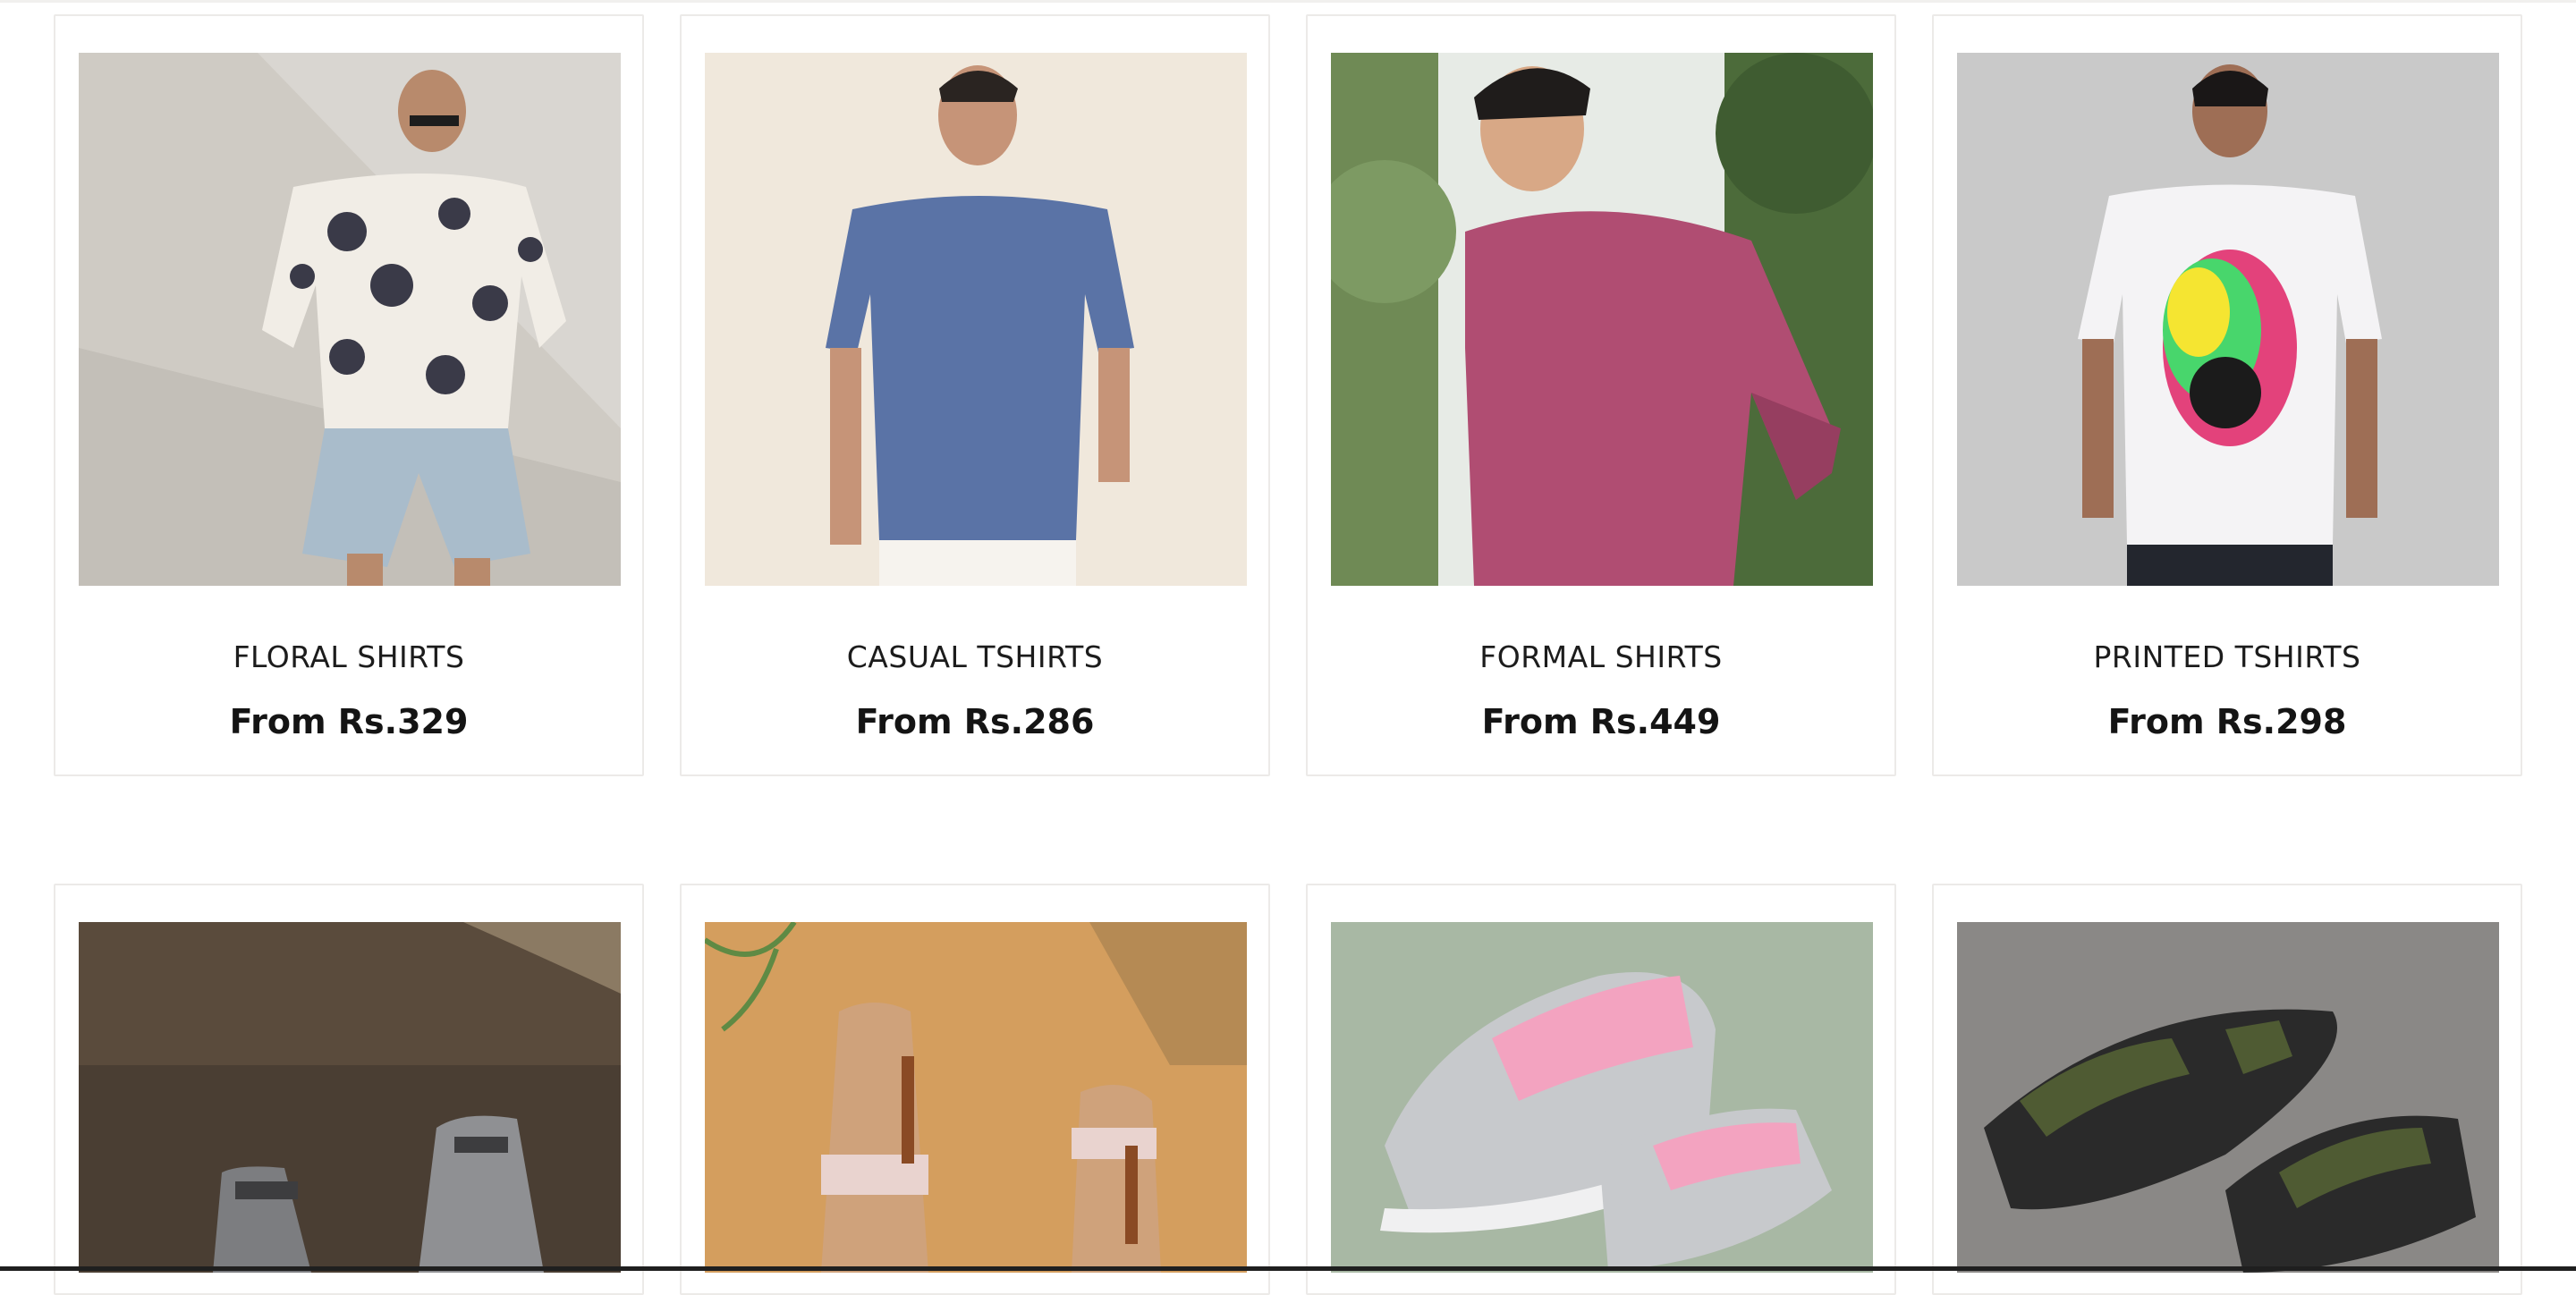 The height and width of the screenshot is (1295, 2576). Describe the element at coordinates (349, 721) in the screenshot. I see `category-price: From Rs.329` at that location.